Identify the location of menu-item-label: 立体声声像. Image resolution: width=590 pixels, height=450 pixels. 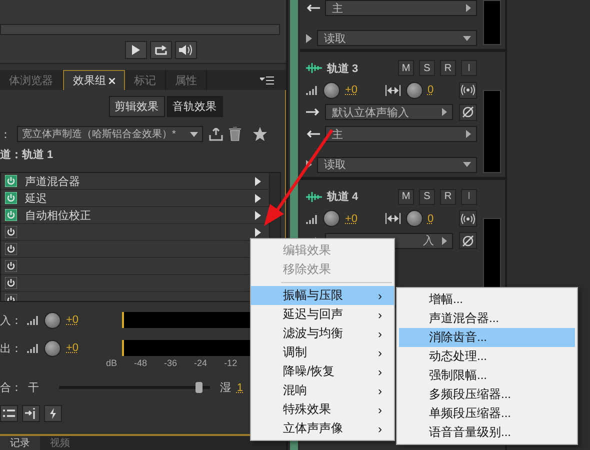
(313, 428).